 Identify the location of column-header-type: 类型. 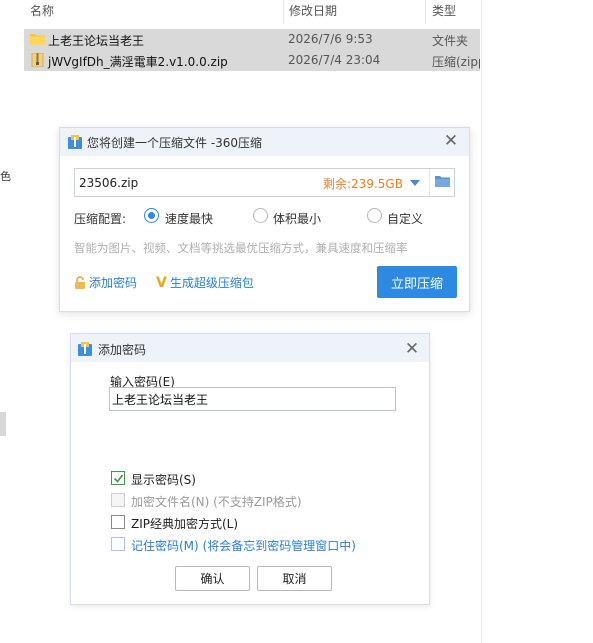
(444, 10).